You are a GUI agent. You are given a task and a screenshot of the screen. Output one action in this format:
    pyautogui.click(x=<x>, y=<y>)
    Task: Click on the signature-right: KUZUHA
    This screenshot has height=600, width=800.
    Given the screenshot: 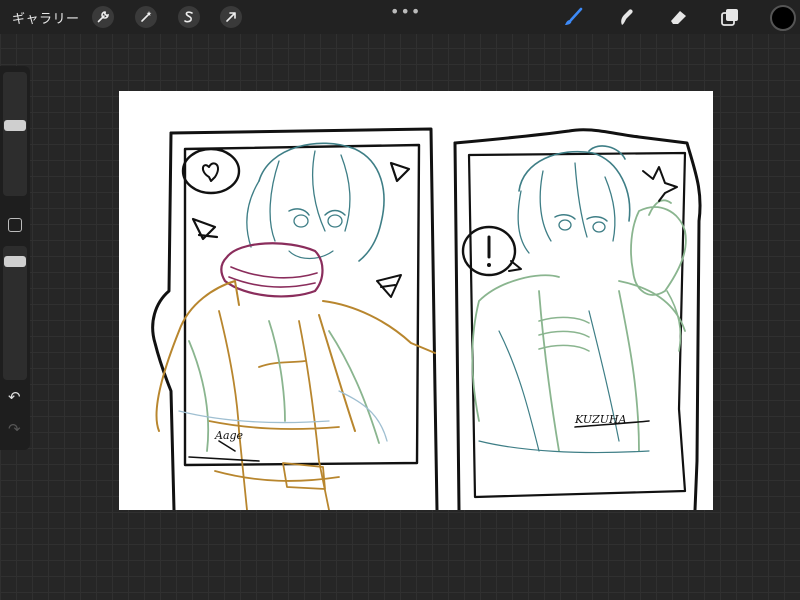 What is the action you would take?
    pyautogui.click(x=601, y=419)
    